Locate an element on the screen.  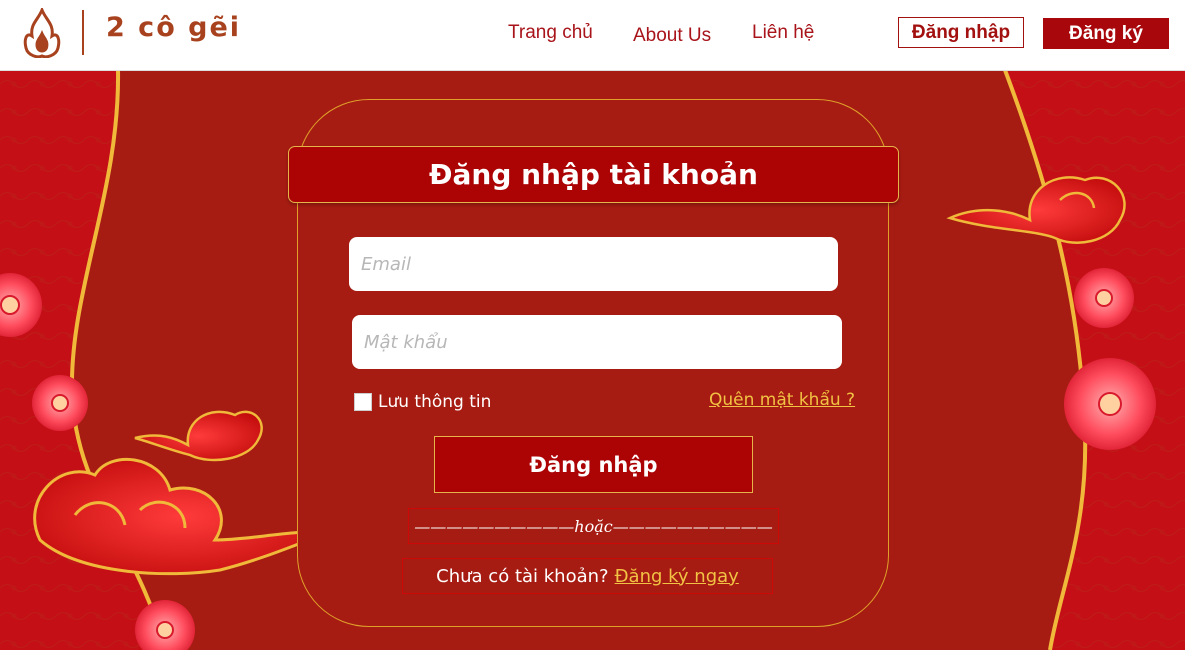
brand-name: 2 cô gẽi is located at coordinates (173, 27).